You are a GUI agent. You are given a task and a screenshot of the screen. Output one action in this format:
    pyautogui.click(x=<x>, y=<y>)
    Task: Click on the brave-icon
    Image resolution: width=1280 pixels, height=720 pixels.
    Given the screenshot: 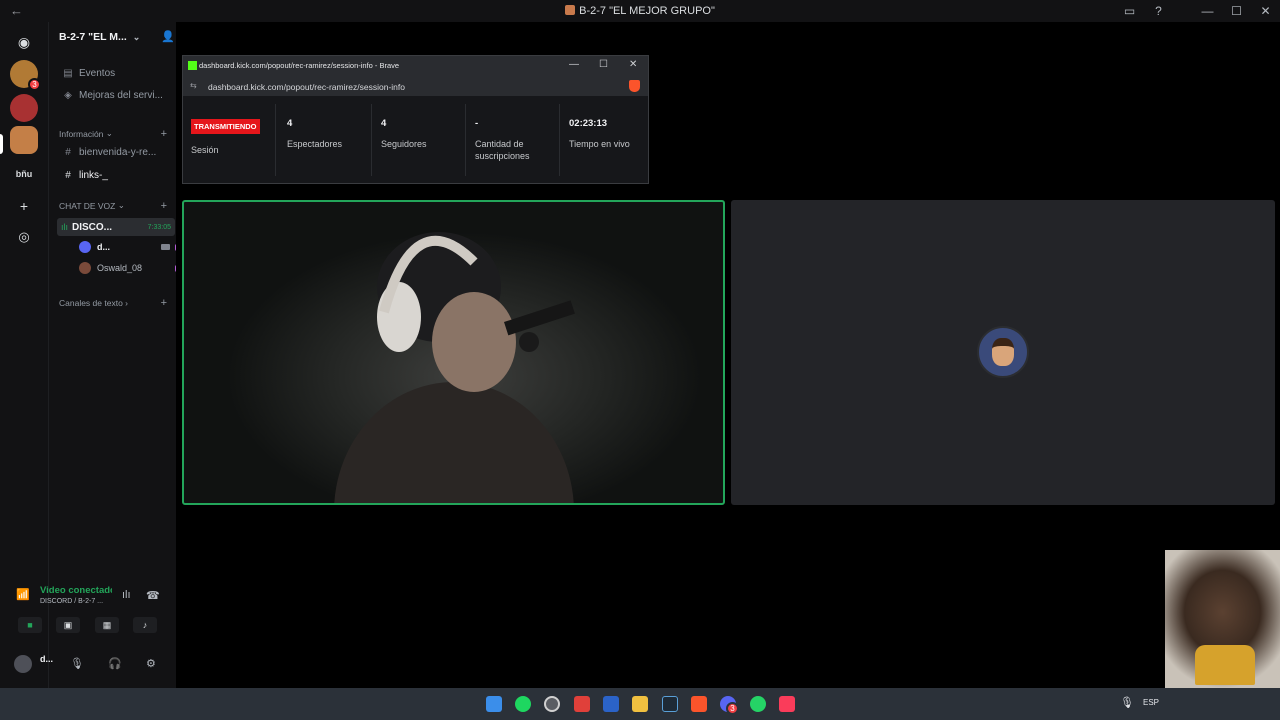 What is the action you would take?
    pyautogui.click(x=699, y=704)
    